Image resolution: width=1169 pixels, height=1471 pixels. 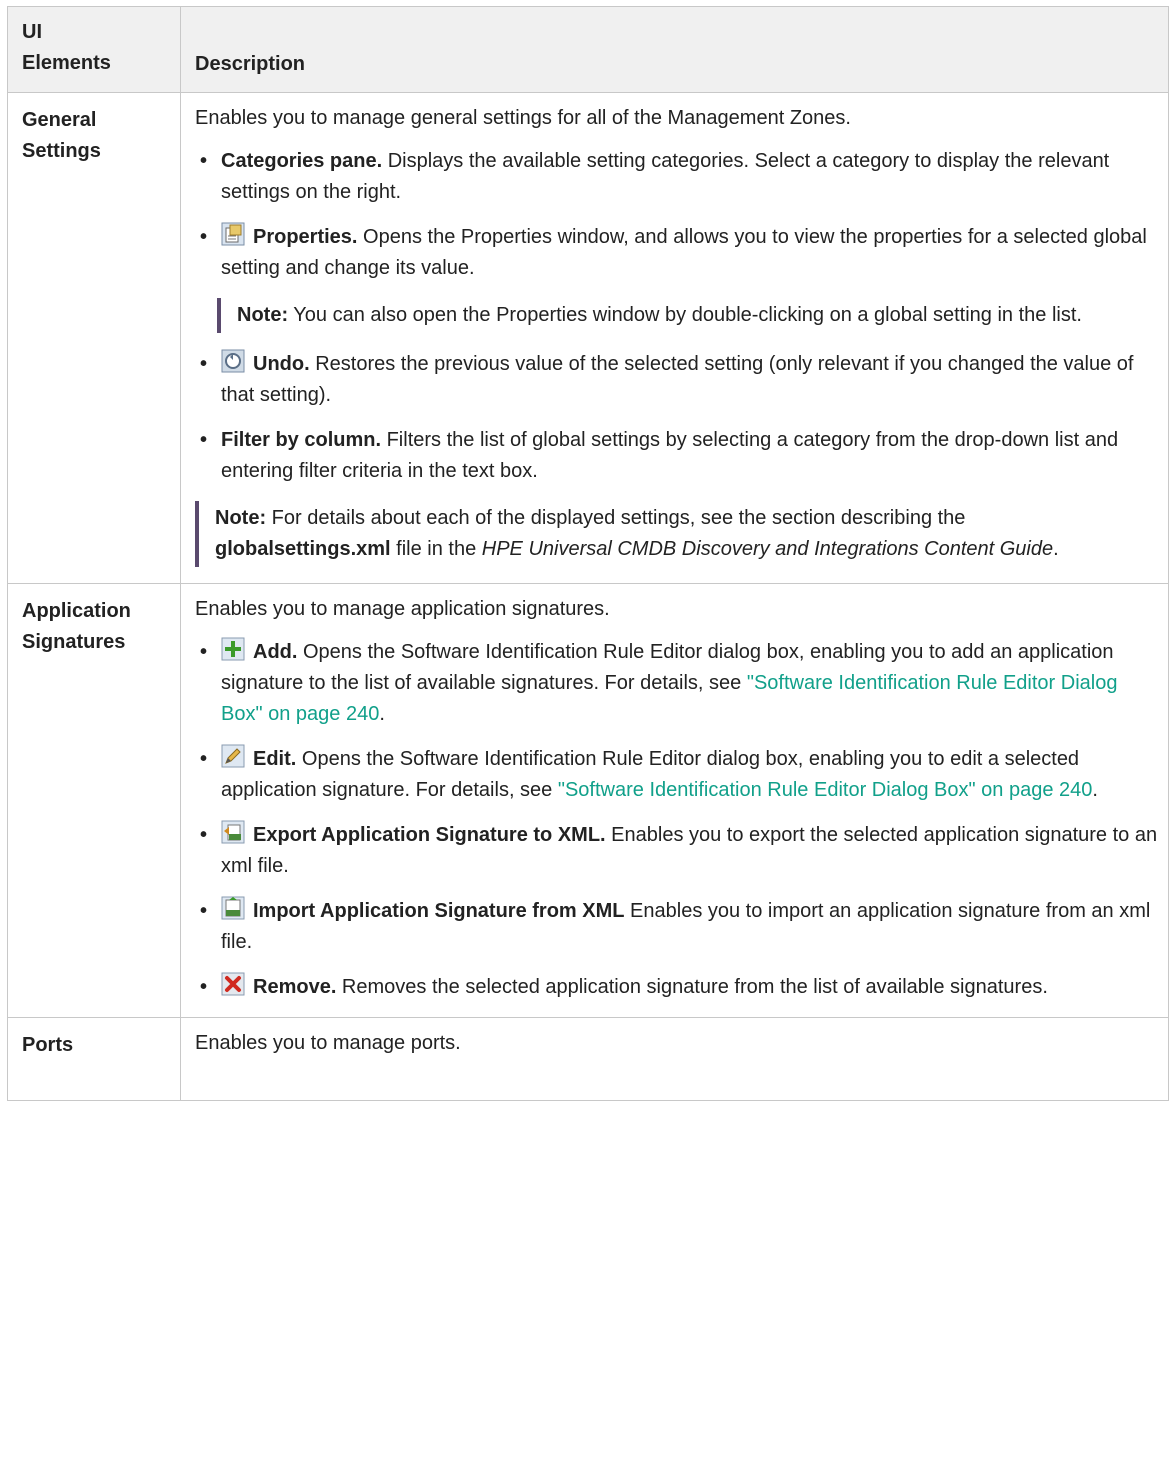 What do you see at coordinates (233, 832) in the screenshot?
I see `export-xml-icon` at bounding box center [233, 832].